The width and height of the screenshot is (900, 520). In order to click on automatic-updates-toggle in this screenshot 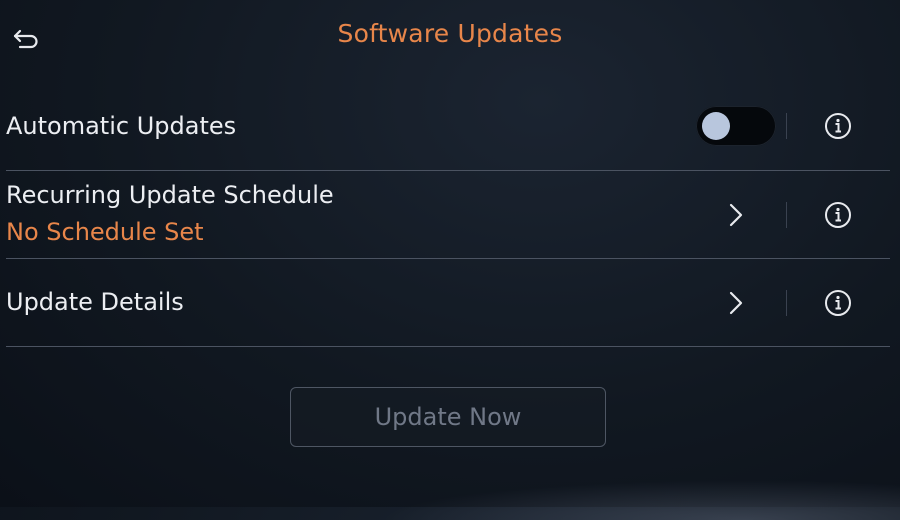, I will do `click(736, 126)`.